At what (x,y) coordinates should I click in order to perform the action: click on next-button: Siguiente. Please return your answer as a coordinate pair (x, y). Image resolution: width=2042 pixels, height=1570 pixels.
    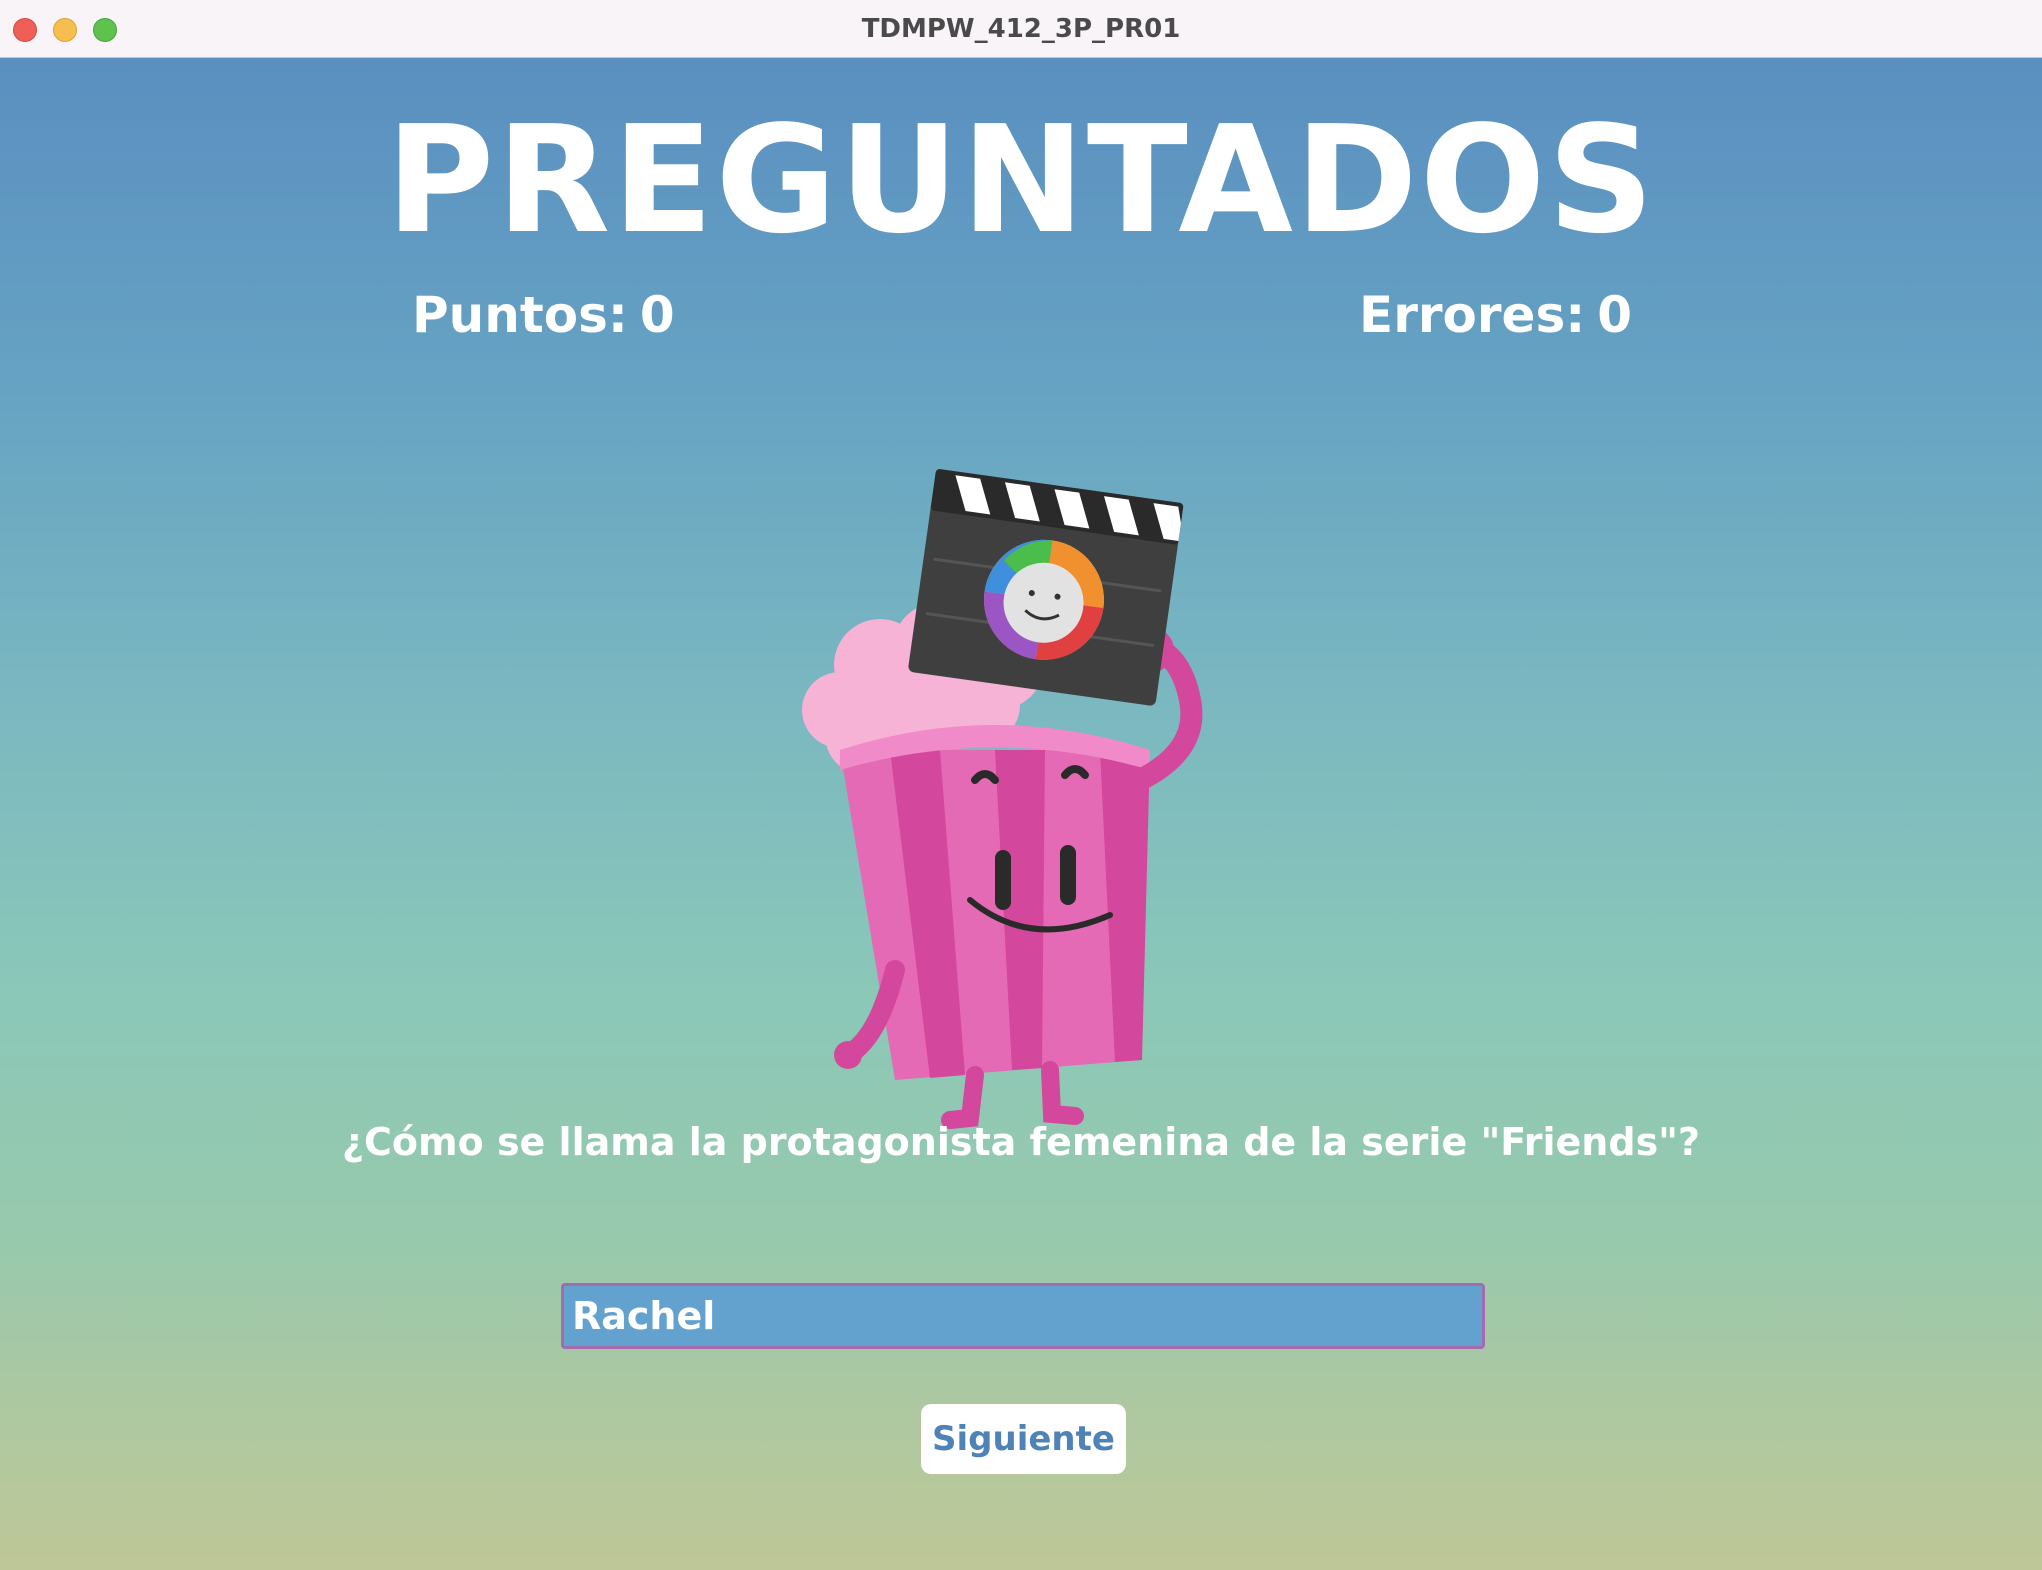
    Looking at the image, I should click on (1023, 1439).